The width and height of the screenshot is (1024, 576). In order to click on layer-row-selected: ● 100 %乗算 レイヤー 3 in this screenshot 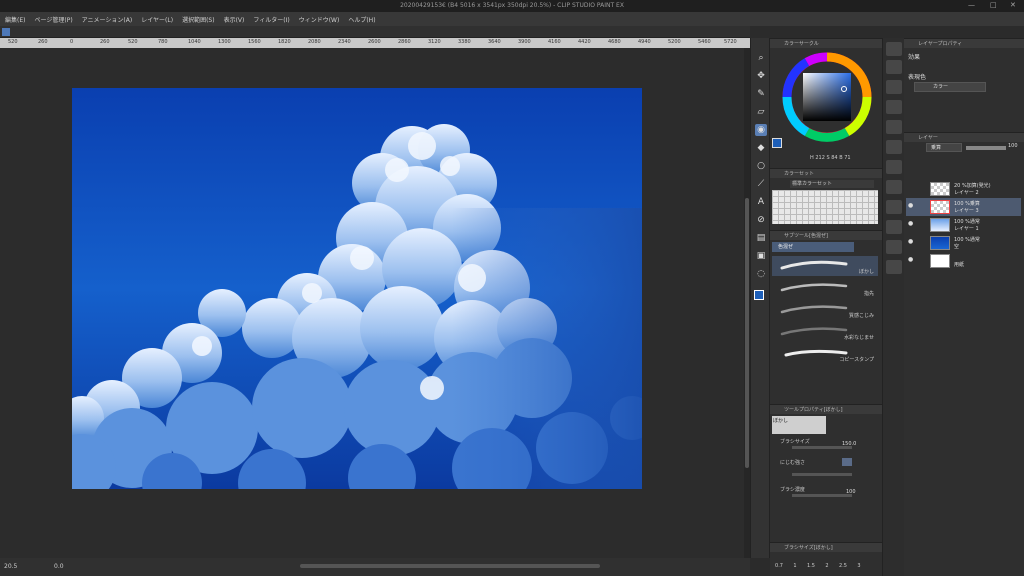, I will do `click(963, 207)`.